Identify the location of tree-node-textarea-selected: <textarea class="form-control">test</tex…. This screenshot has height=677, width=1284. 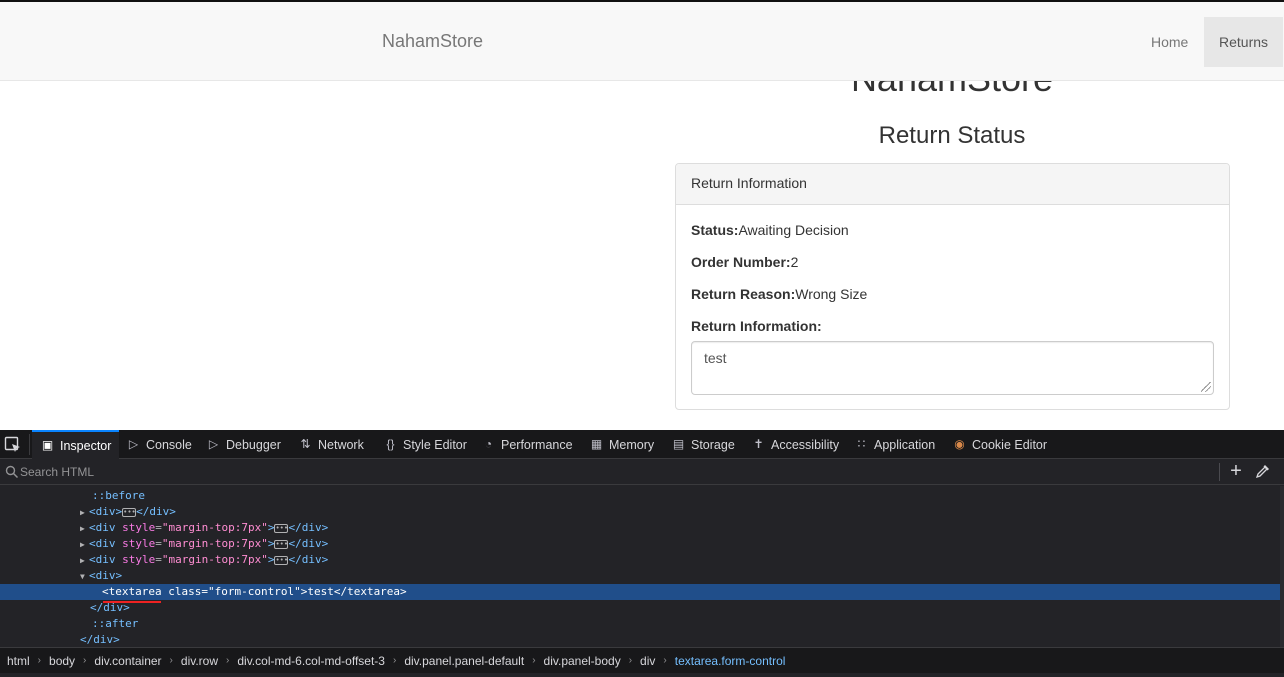
(640, 592).